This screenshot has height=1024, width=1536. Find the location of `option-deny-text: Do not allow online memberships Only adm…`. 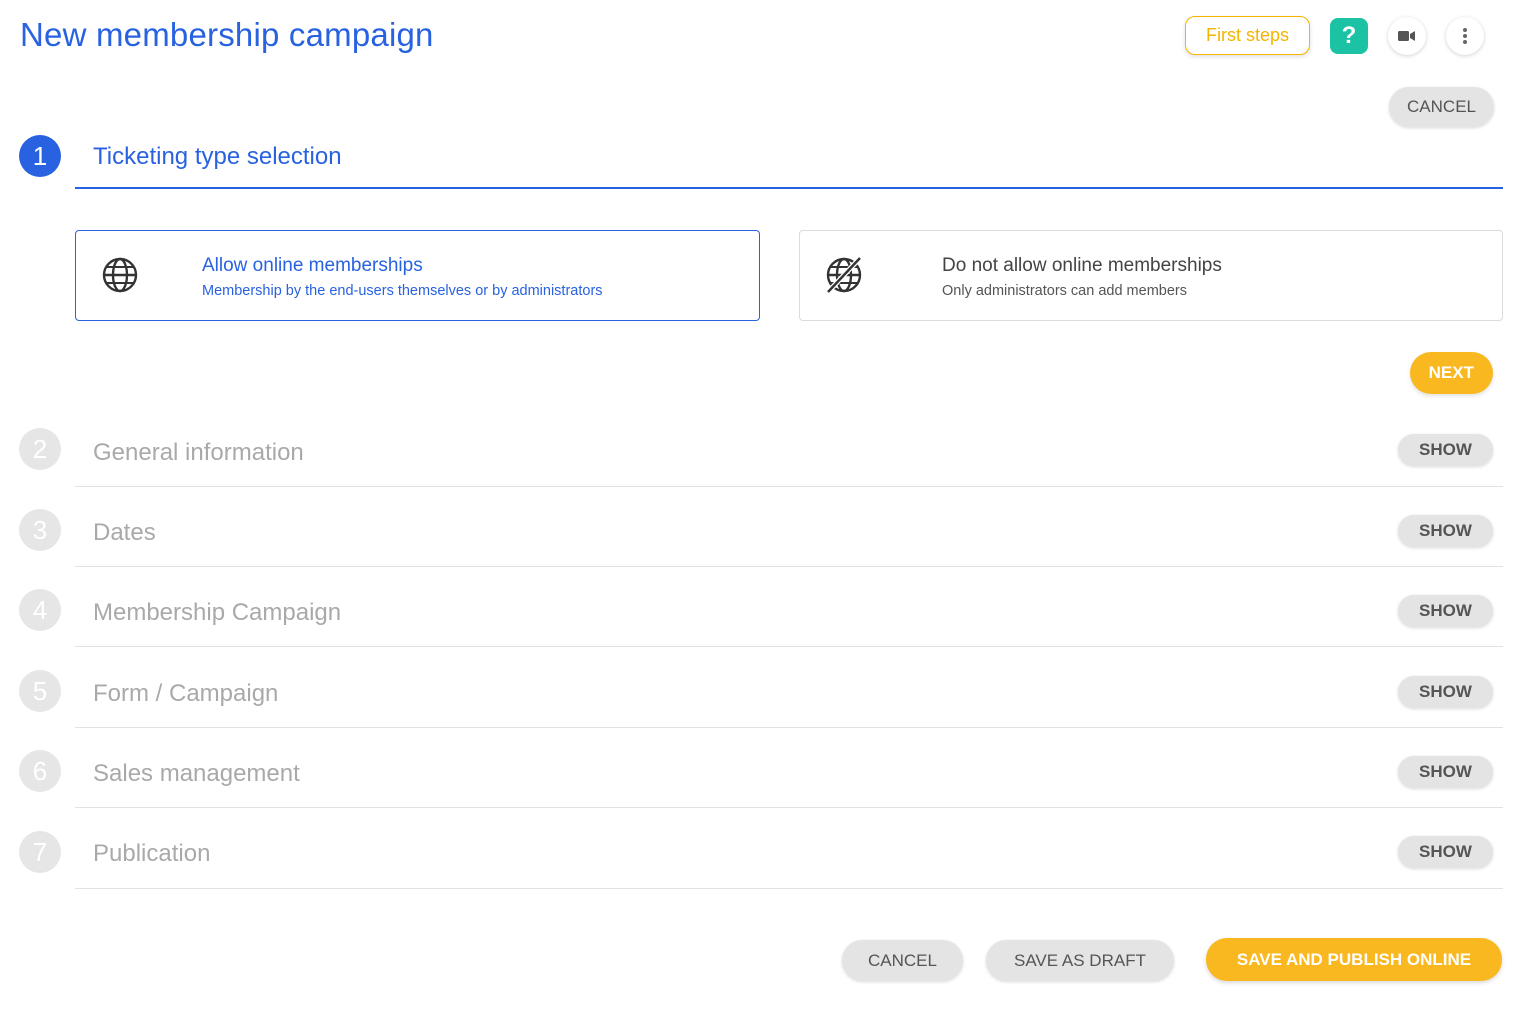

option-deny-text: Do not allow online memberships Only adm… is located at coordinates (1082, 277).